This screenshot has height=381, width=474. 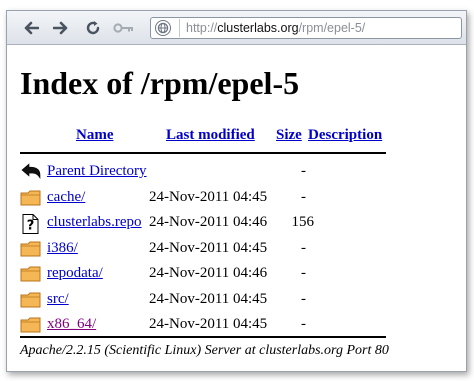 I want to click on table-row: cache/ 24-Nov-2011 04:45 -, so click(x=205, y=200).